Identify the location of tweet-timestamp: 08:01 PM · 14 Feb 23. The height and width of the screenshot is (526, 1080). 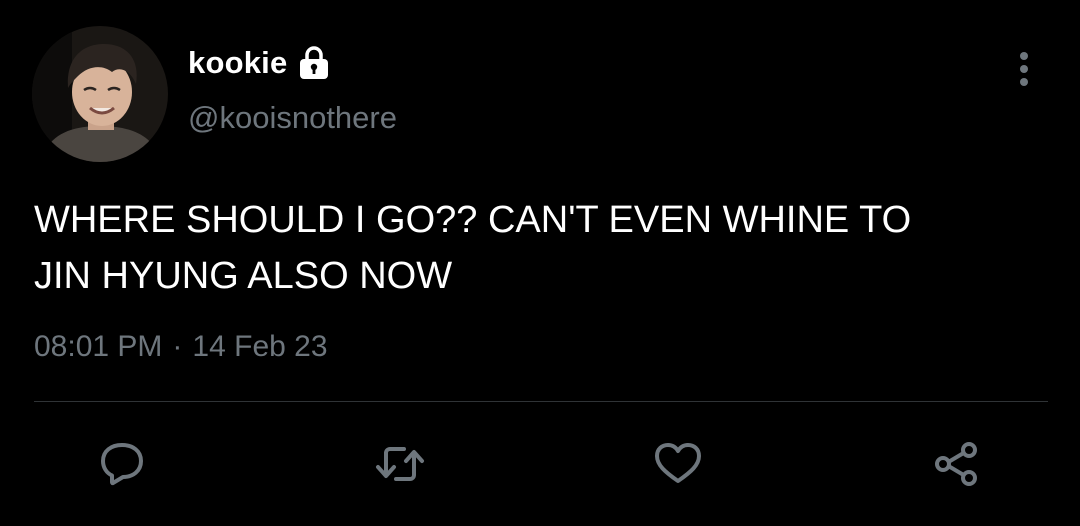
(181, 347).